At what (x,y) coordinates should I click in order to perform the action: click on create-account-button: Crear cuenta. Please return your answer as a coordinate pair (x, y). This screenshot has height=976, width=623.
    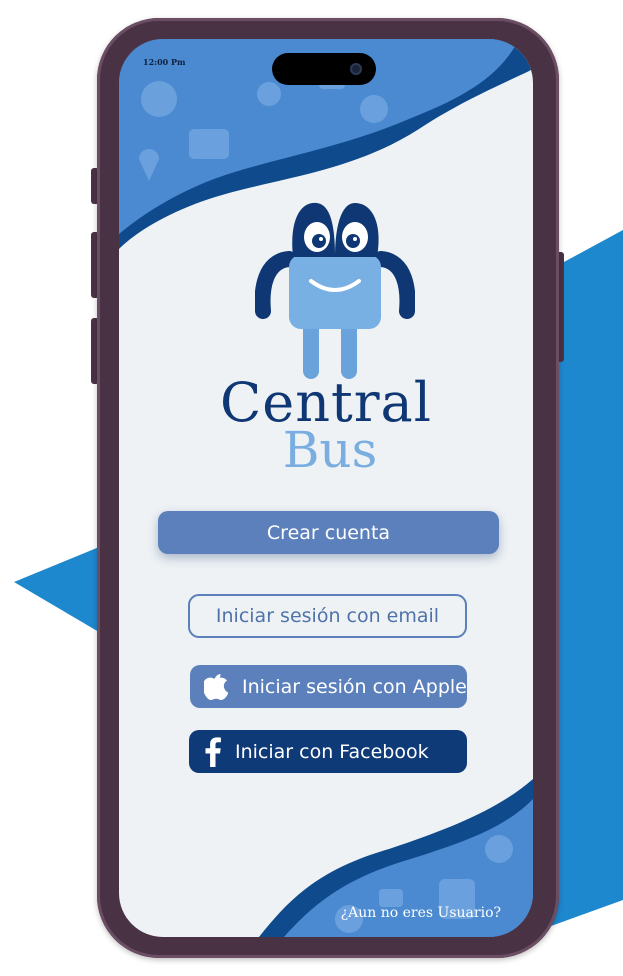
    Looking at the image, I should click on (328, 532).